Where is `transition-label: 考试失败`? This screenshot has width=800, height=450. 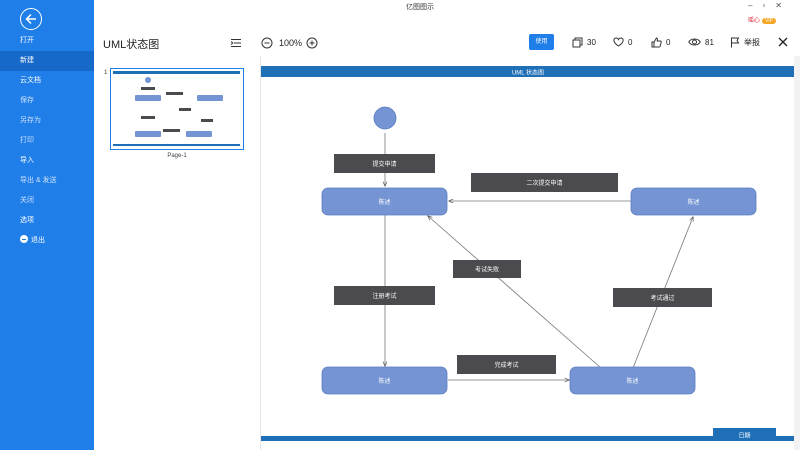
transition-label: 考试失败 is located at coordinates (487, 270).